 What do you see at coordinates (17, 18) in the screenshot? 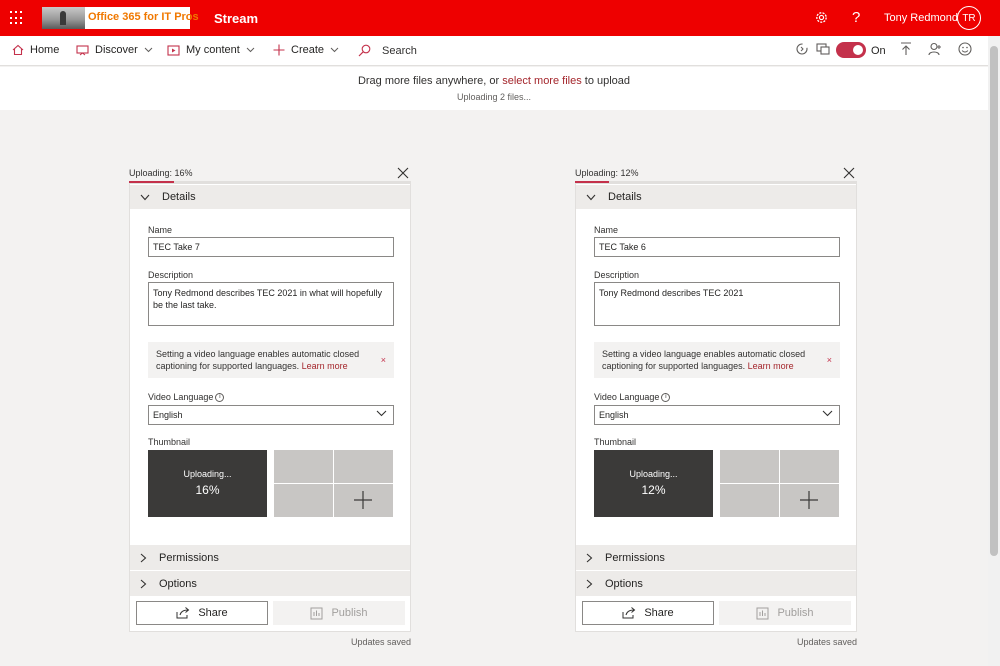
I see `app-launcher-icon` at bounding box center [17, 18].